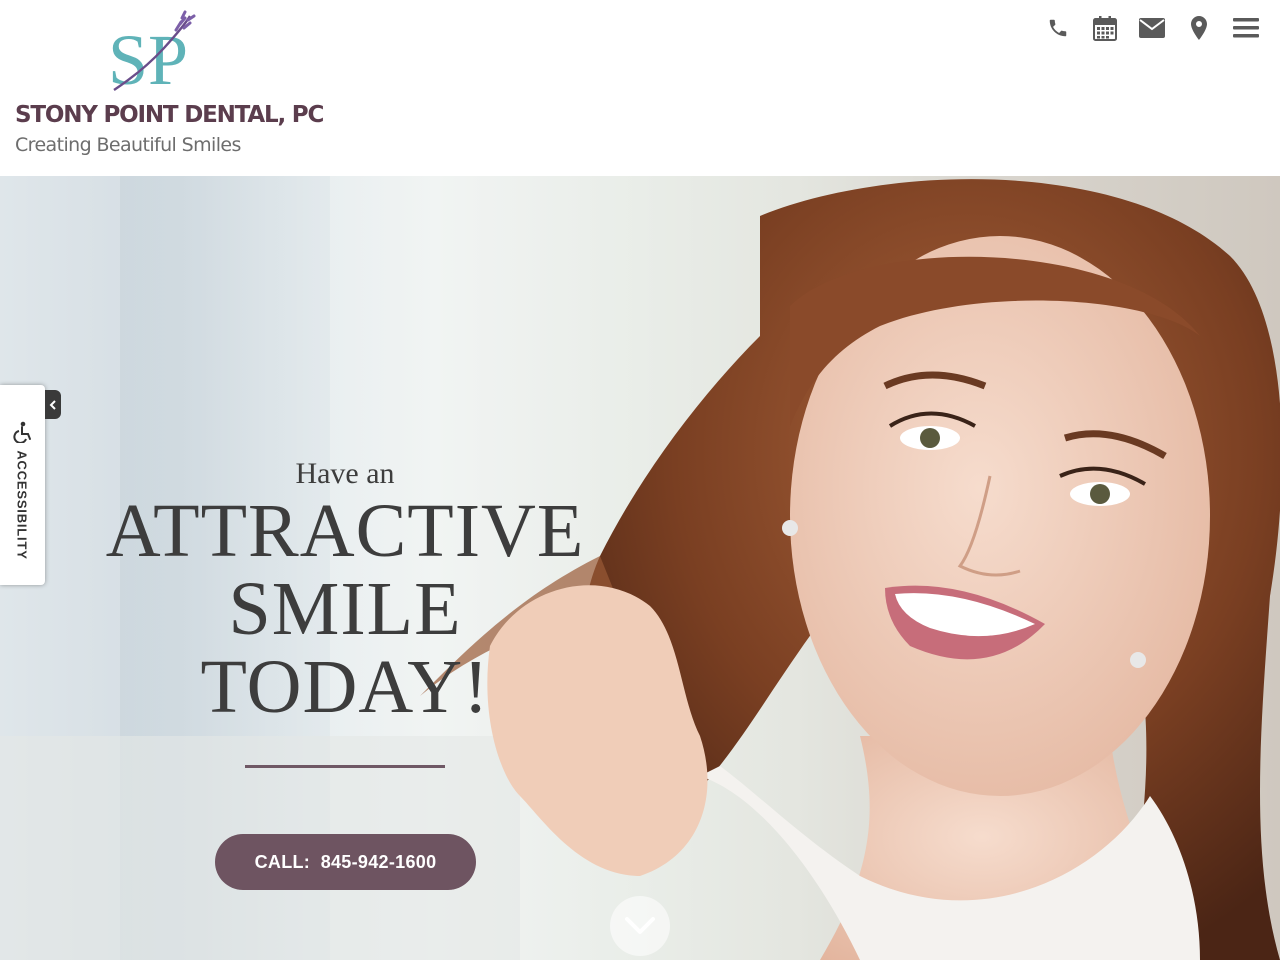 This screenshot has height=960, width=1280. I want to click on brand-name: STONY POINT DENTAL, PC, so click(169, 115).